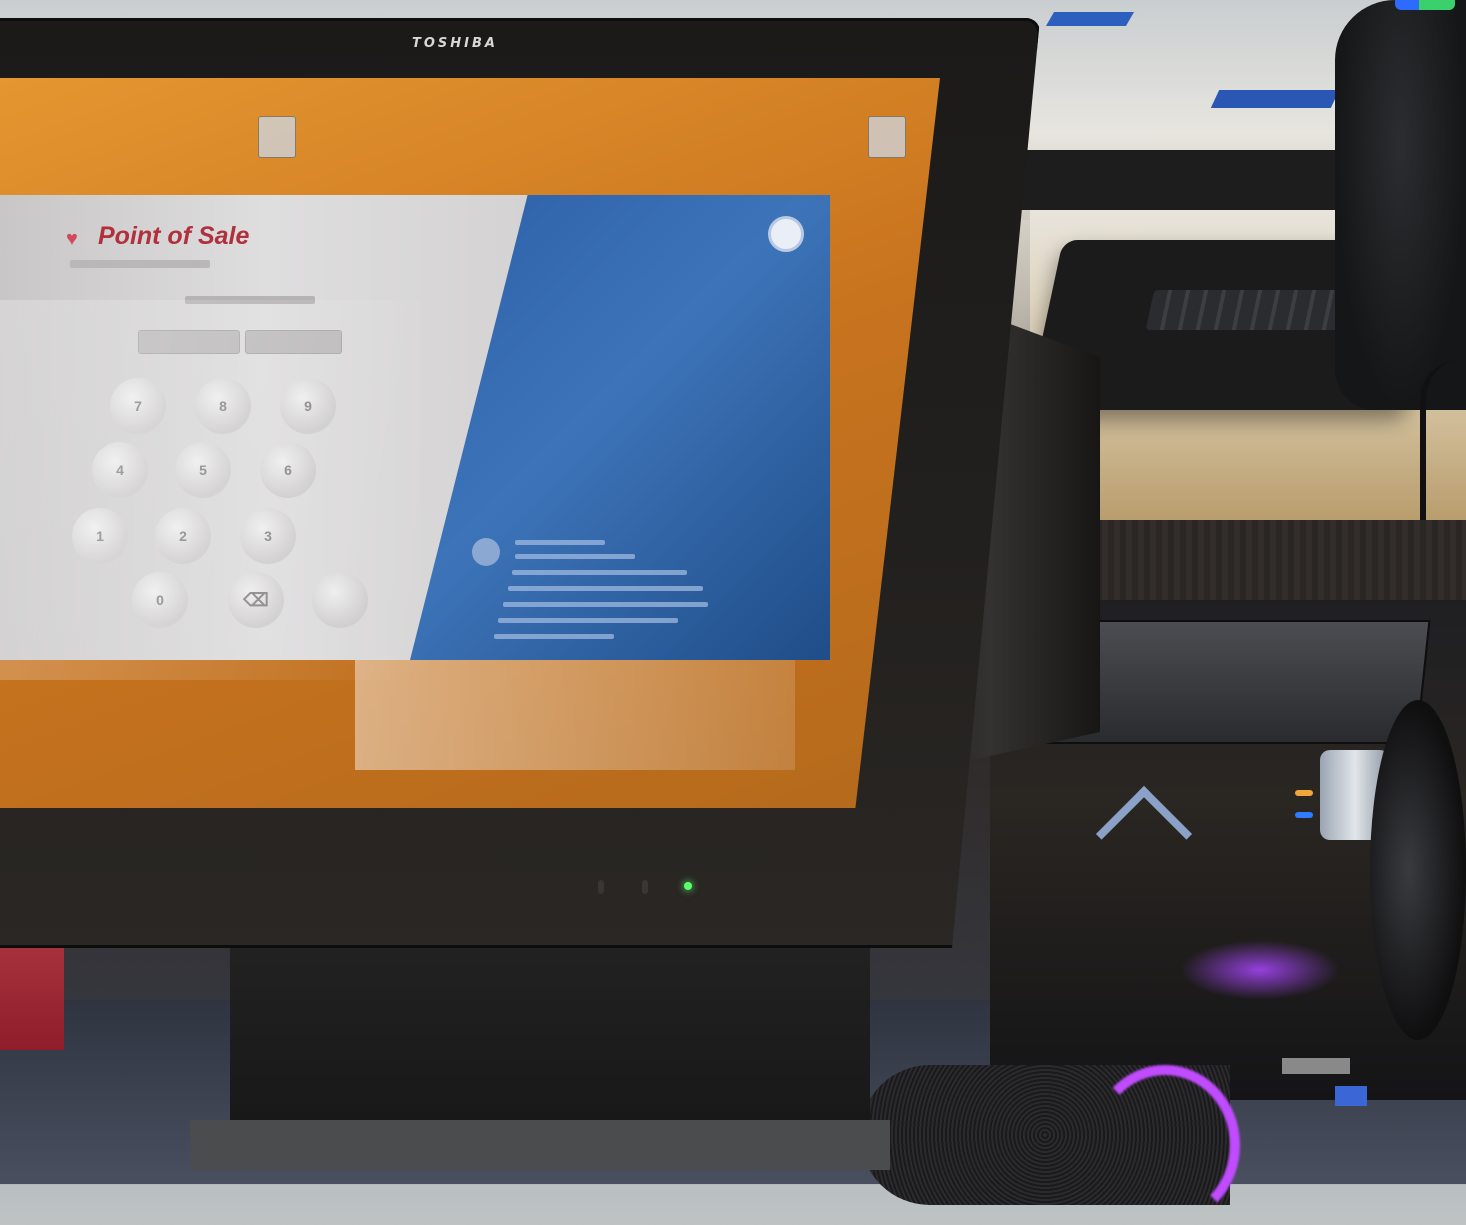 The image size is (1466, 1225). What do you see at coordinates (72, 239) in the screenshot?
I see `heart-logo-icon: ♥` at bounding box center [72, 239].